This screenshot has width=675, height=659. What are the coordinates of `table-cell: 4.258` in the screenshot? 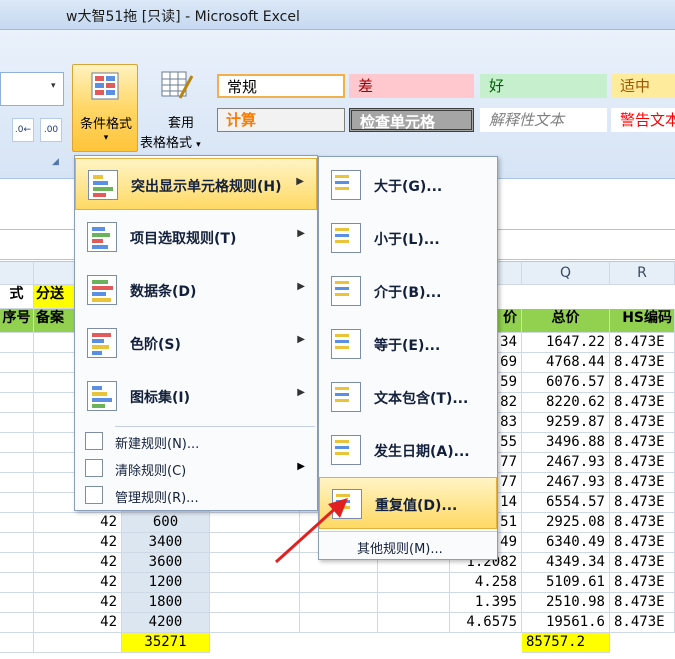 It's located at (486, 583).